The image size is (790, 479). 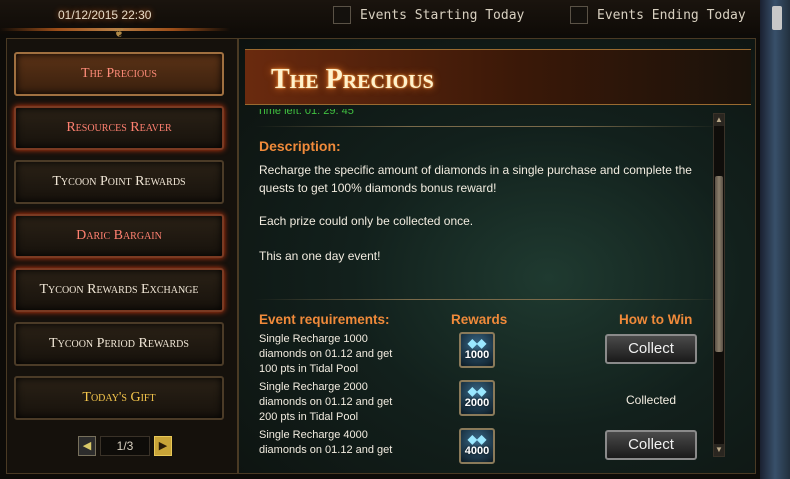 What do you see at coordinates (442, 15) in the screenshot?
I see `events-starting-label: Events Starting Today` at bounding box center [442, 15].